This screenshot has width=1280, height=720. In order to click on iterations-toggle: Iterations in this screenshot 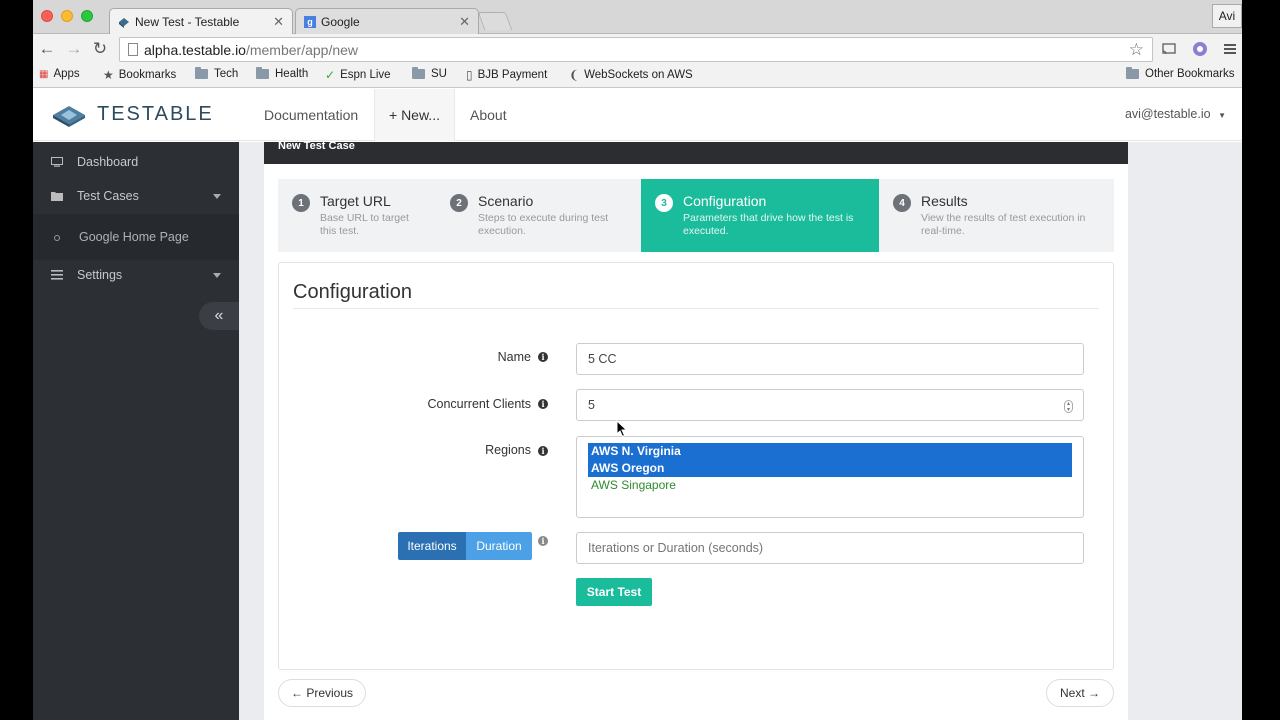, I will do `click(432, 546)`.